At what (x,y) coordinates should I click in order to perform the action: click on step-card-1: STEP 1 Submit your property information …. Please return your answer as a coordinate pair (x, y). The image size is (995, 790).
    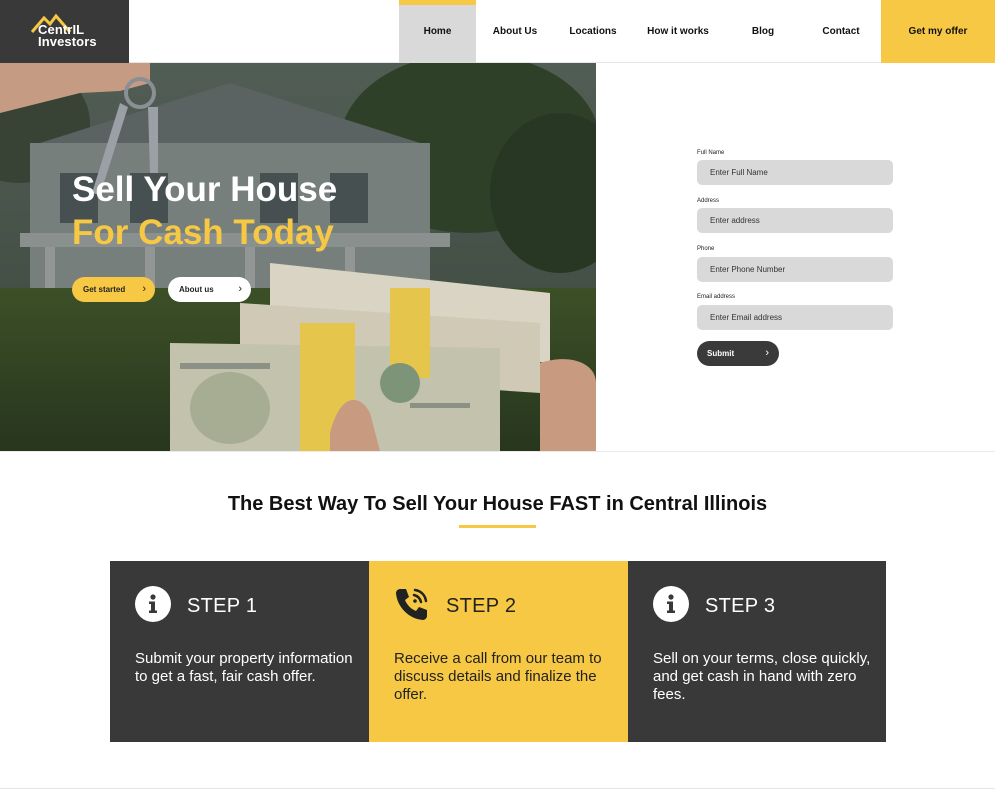
    Looking at the image, I should click on (239, 651).